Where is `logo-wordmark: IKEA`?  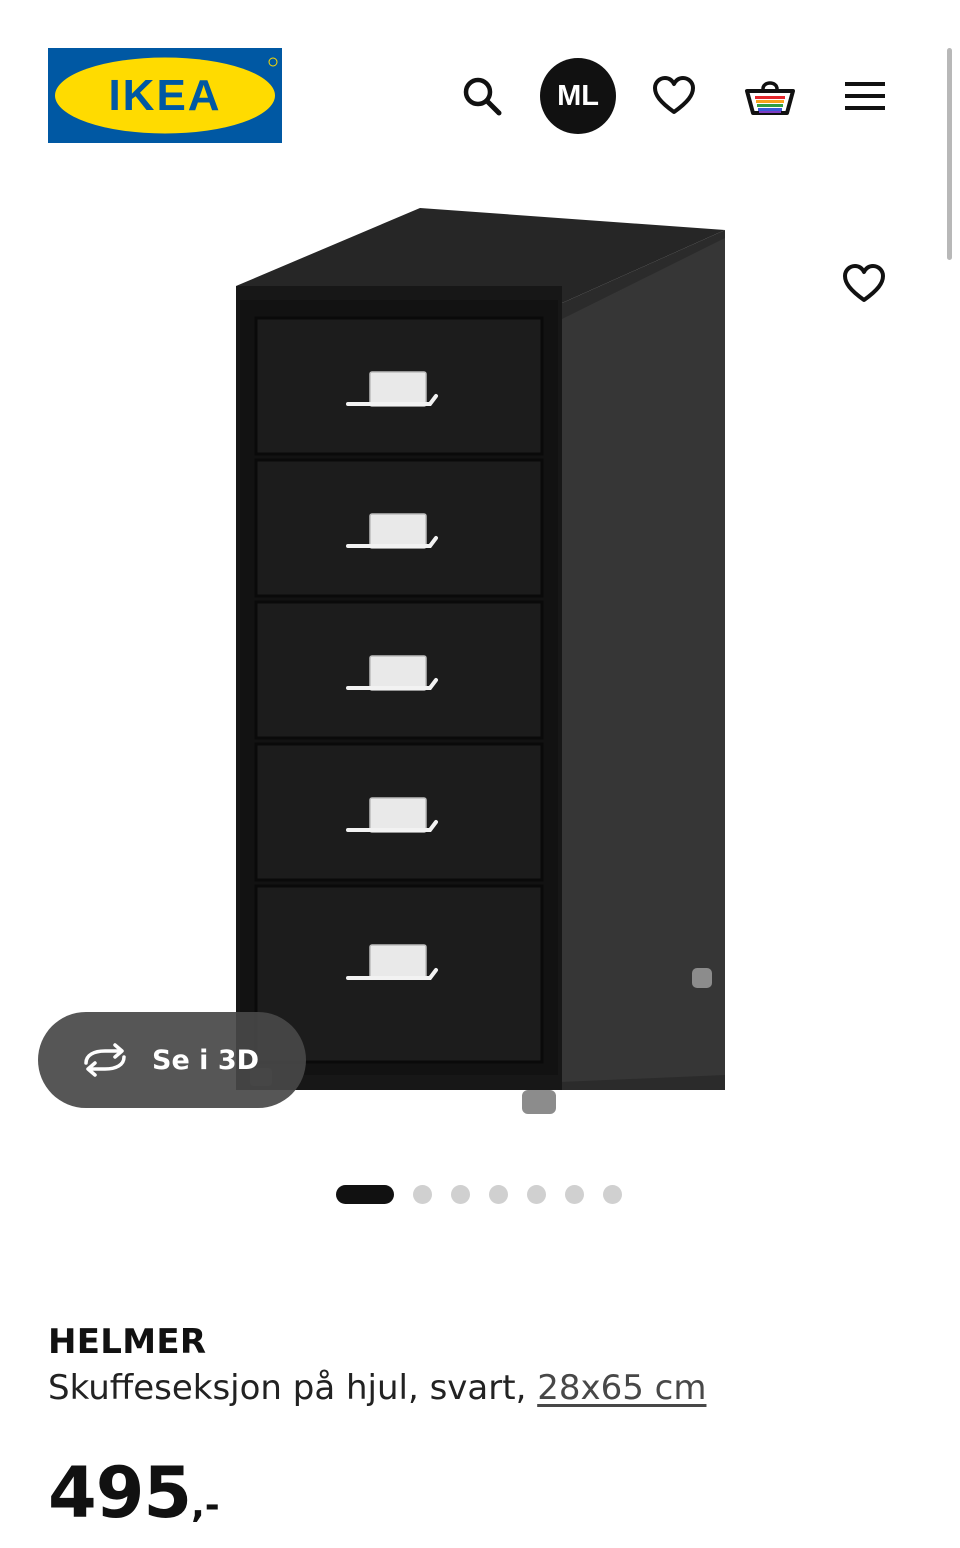 logo-wordmark: IKEA is located at coordinates (164, 95).